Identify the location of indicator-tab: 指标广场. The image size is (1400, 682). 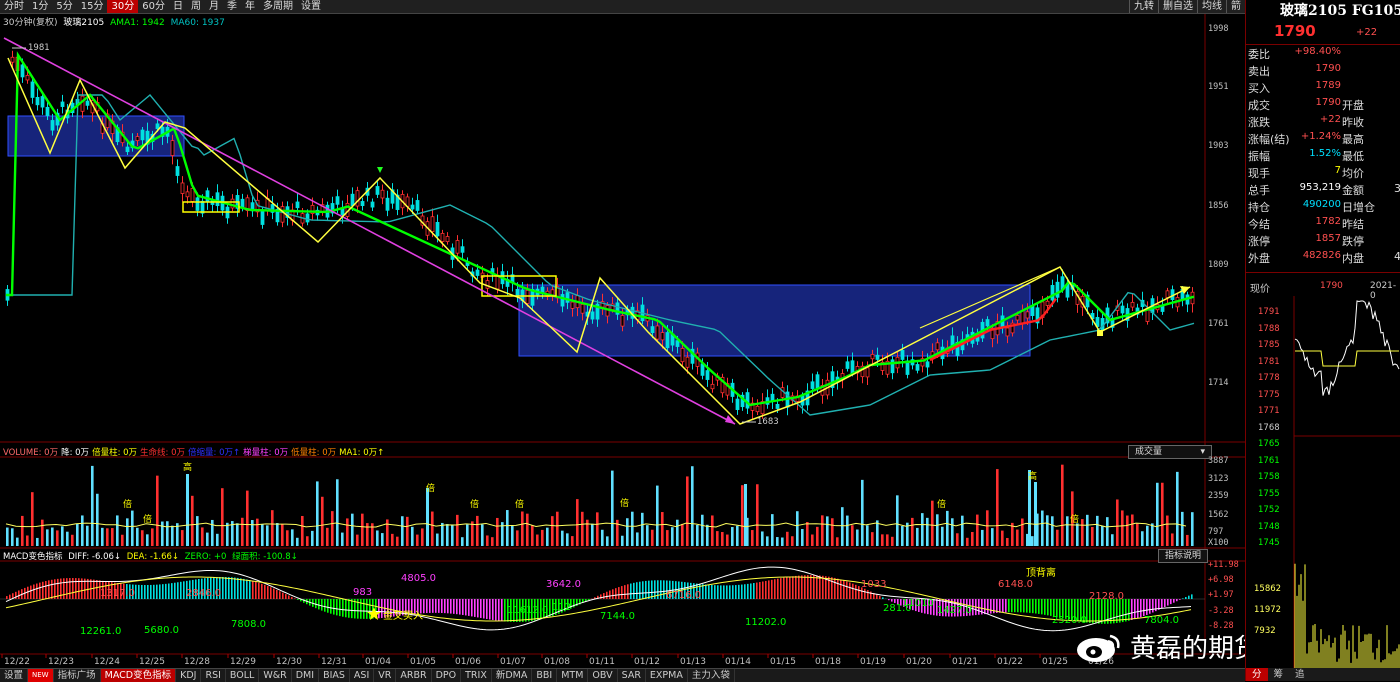
(77, 675).